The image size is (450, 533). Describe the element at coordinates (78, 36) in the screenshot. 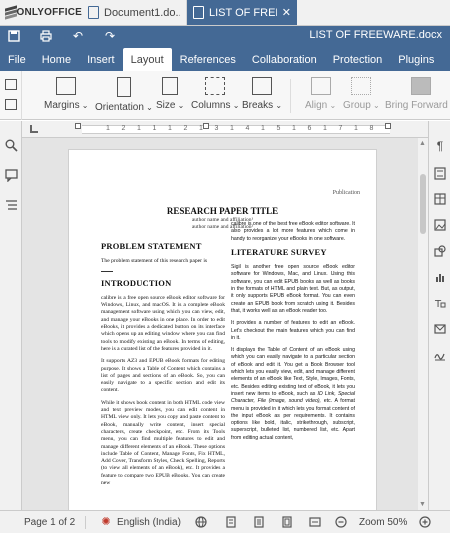

I see `undo-icon: ↶` at that location.